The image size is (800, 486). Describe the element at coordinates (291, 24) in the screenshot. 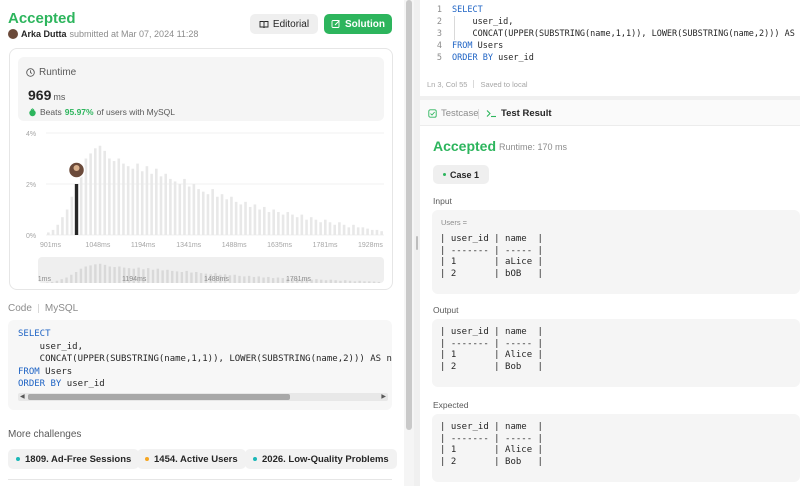

I see `editorial-label: Editorial` at that location.